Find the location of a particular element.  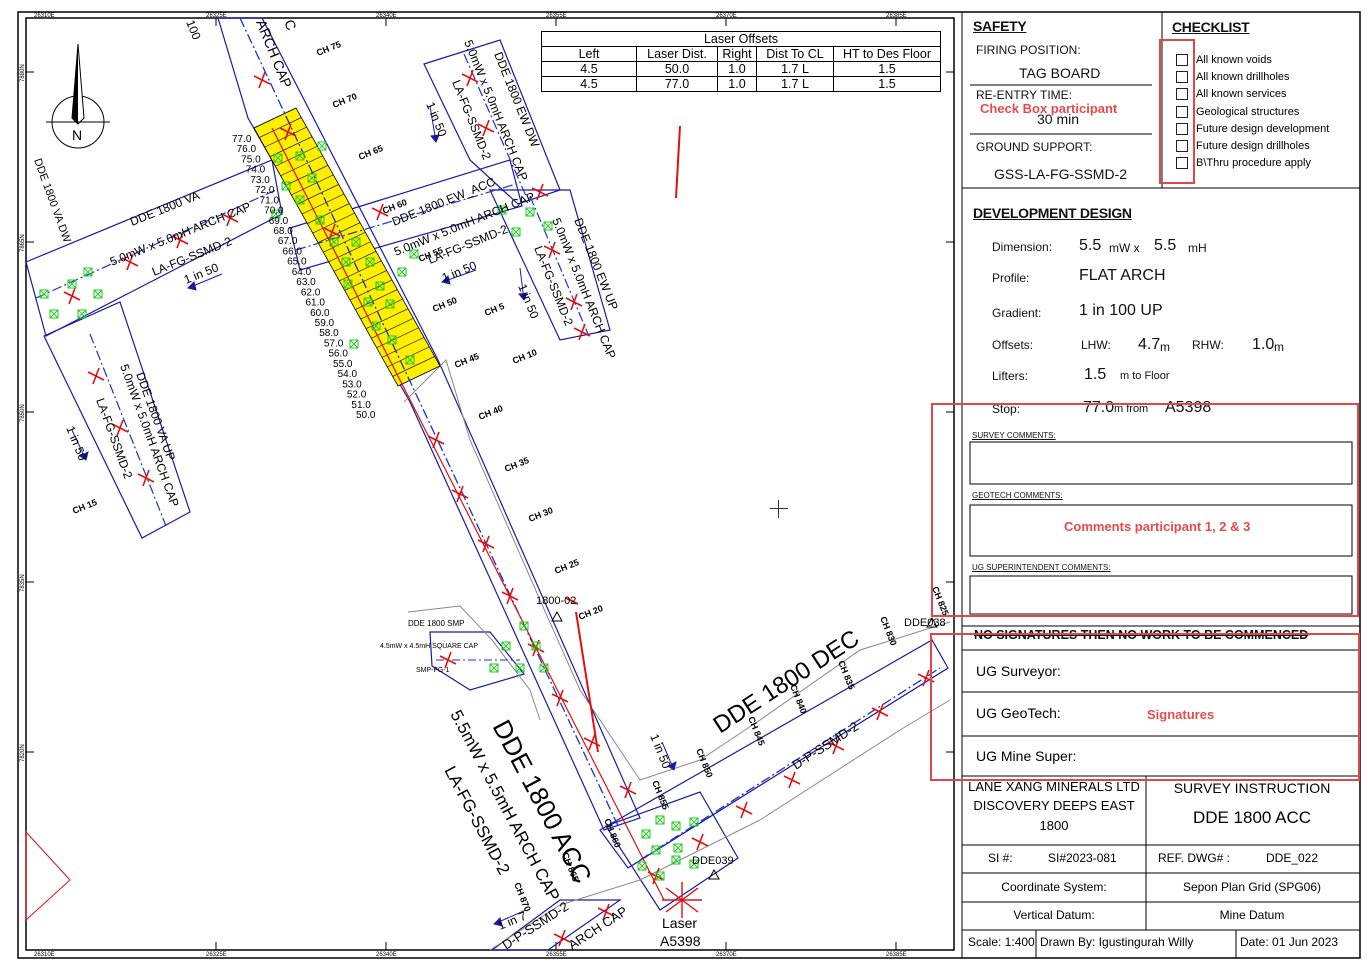

top-c-label: C is located at coordinates (290, 24).